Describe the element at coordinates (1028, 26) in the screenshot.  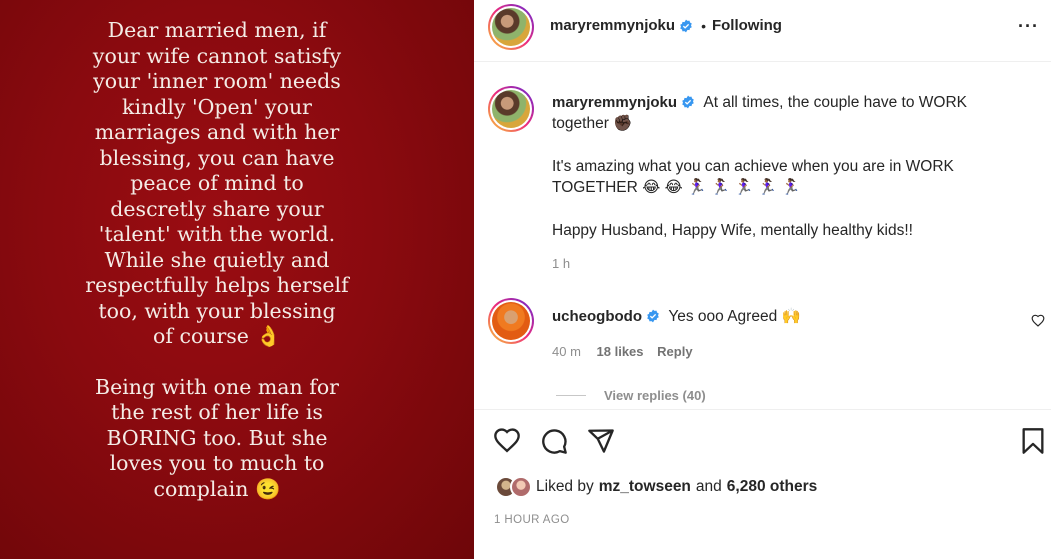
I see `more-options-icon: ···` at that location.